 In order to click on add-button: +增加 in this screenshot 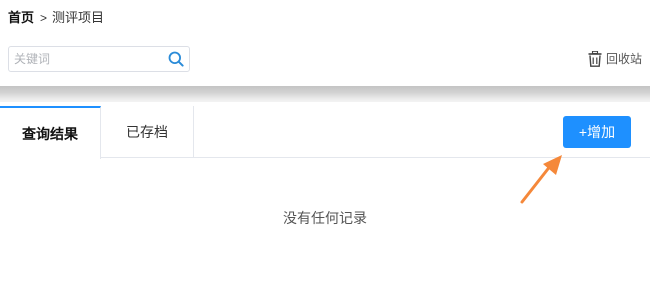, I will do `click(597, 132)`.